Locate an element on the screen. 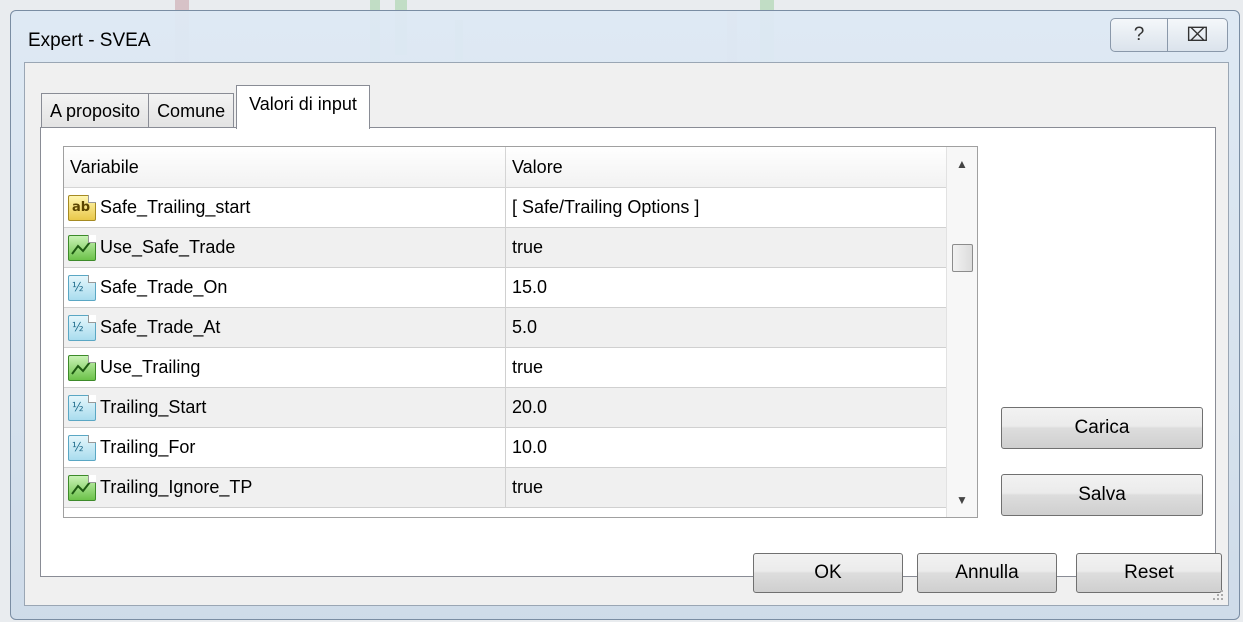 Image resolution: width=1243 pixels, height=622 pixels. help-icon: ? is located at coordinates (1139, 34).